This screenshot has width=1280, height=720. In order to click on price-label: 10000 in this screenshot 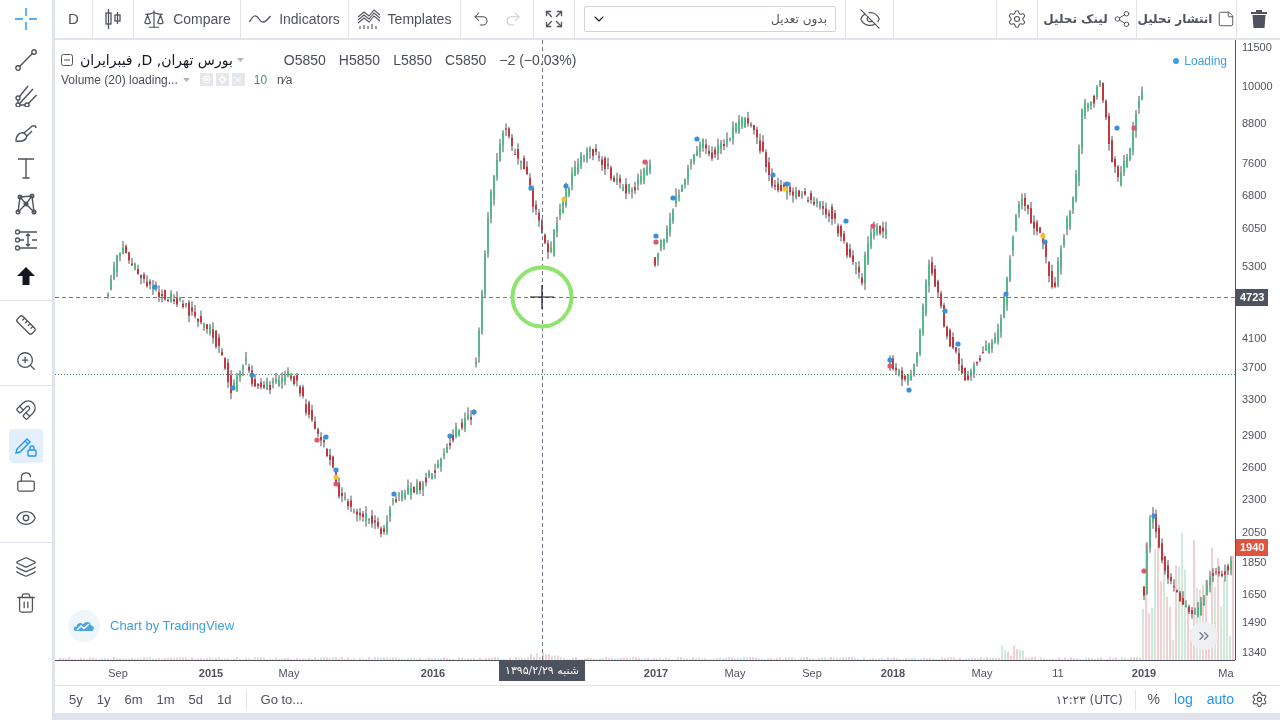, I will do `click(1257, 86)`.